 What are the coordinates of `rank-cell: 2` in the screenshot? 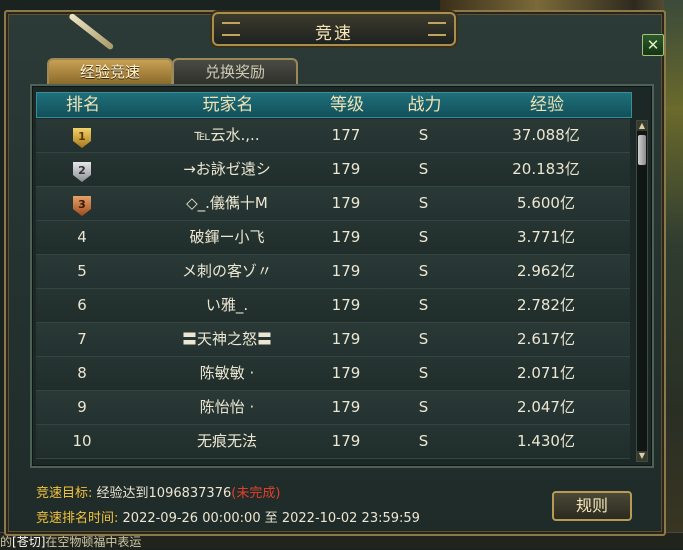 It's located at (82, 169).